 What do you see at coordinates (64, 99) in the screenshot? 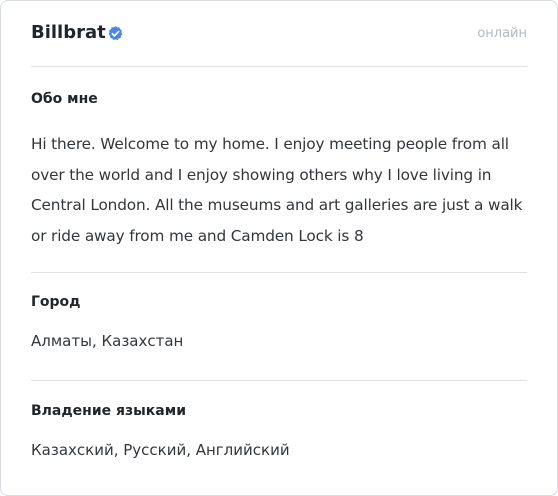
I see `about-title: Обо мне` at bounding box center [64, 99].